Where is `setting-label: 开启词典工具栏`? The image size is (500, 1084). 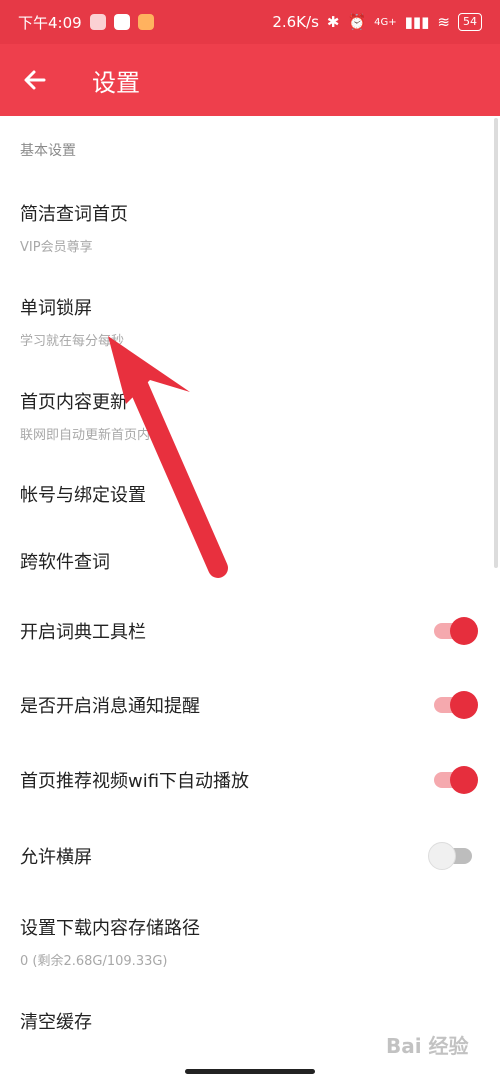 setting-label: 开启词典工具栏 is located at coordinates (83, 632).